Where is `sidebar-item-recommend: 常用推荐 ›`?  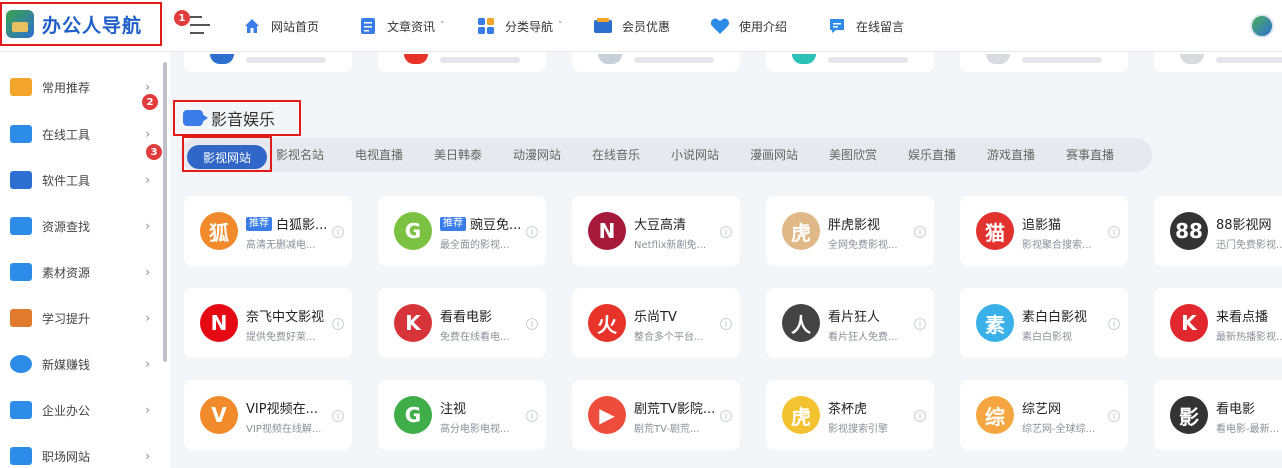
sidebar-item-recommend: 常用推荐 › is located at coordinates (80, 87).